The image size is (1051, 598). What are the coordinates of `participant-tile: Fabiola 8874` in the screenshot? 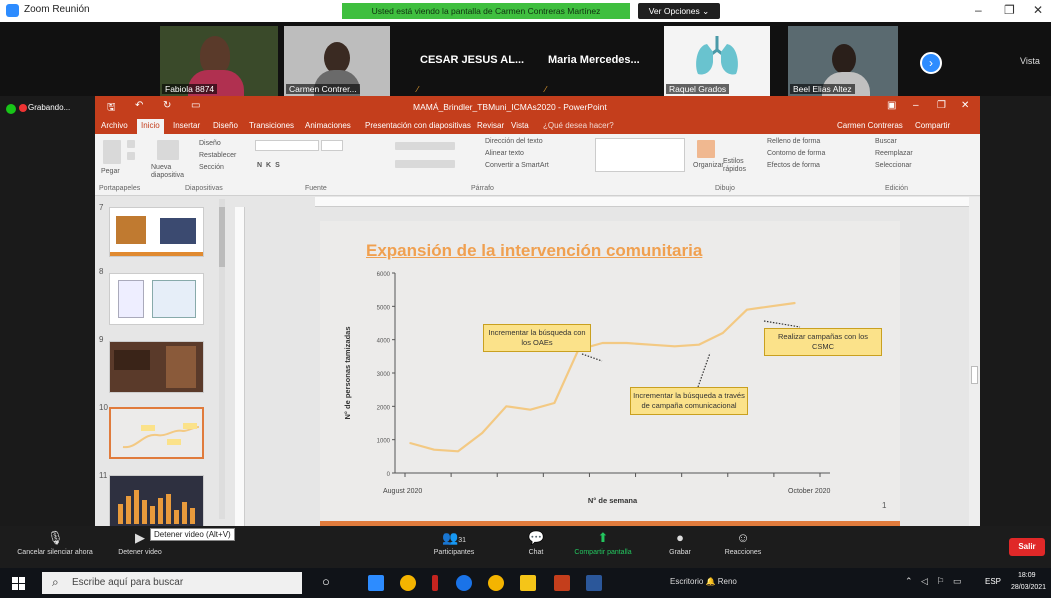 It's located at (219, 61).